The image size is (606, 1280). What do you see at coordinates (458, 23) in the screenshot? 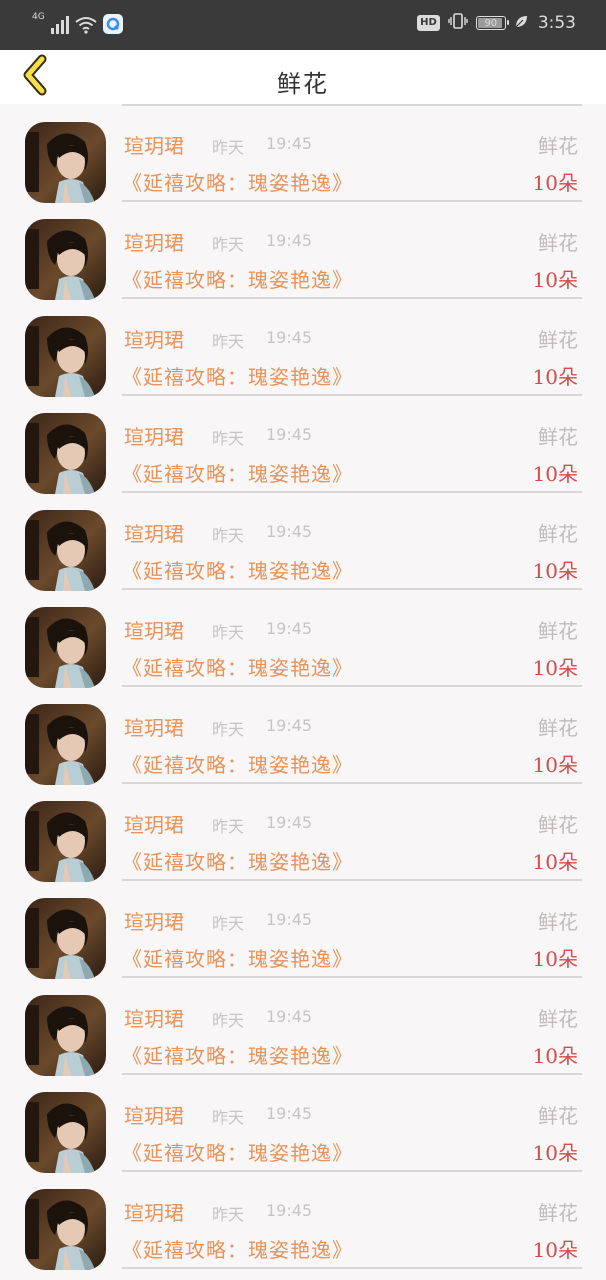
I see `vibrate-icon` at bounding box center [458, 23].